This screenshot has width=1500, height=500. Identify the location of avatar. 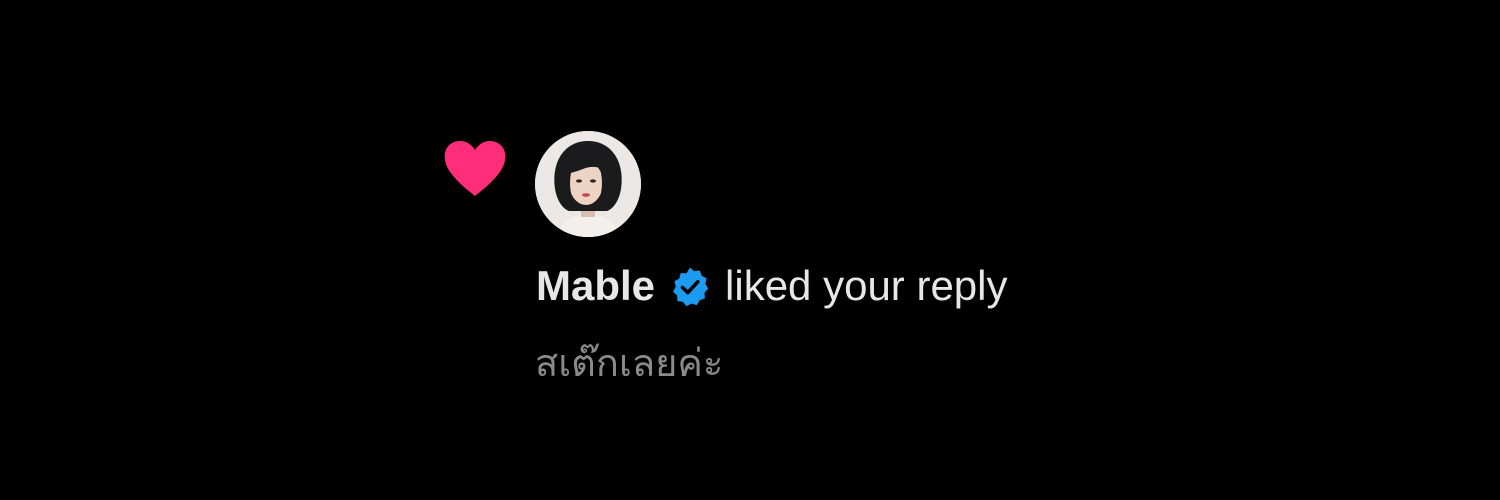
(588, 184).